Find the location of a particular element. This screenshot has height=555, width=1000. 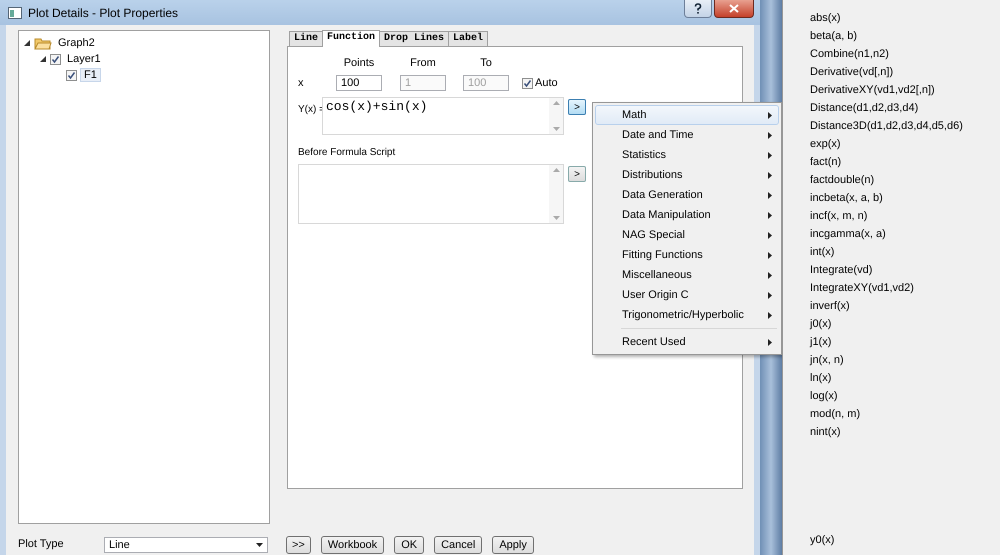

x-label: x is located at coordinates (301, 83).